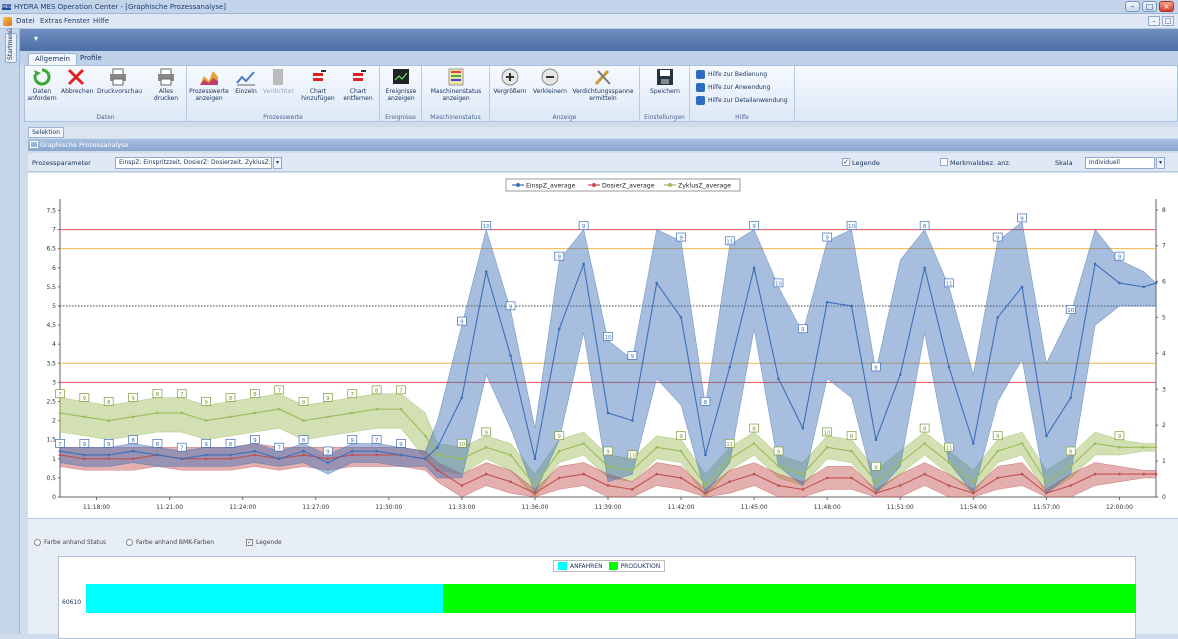 The height and width of the screenshot is (639, 1178). What do you see at coordinates (789, 598) in the screenshot?
I see `status-segment-produktion` at bounding box center [789, 598].